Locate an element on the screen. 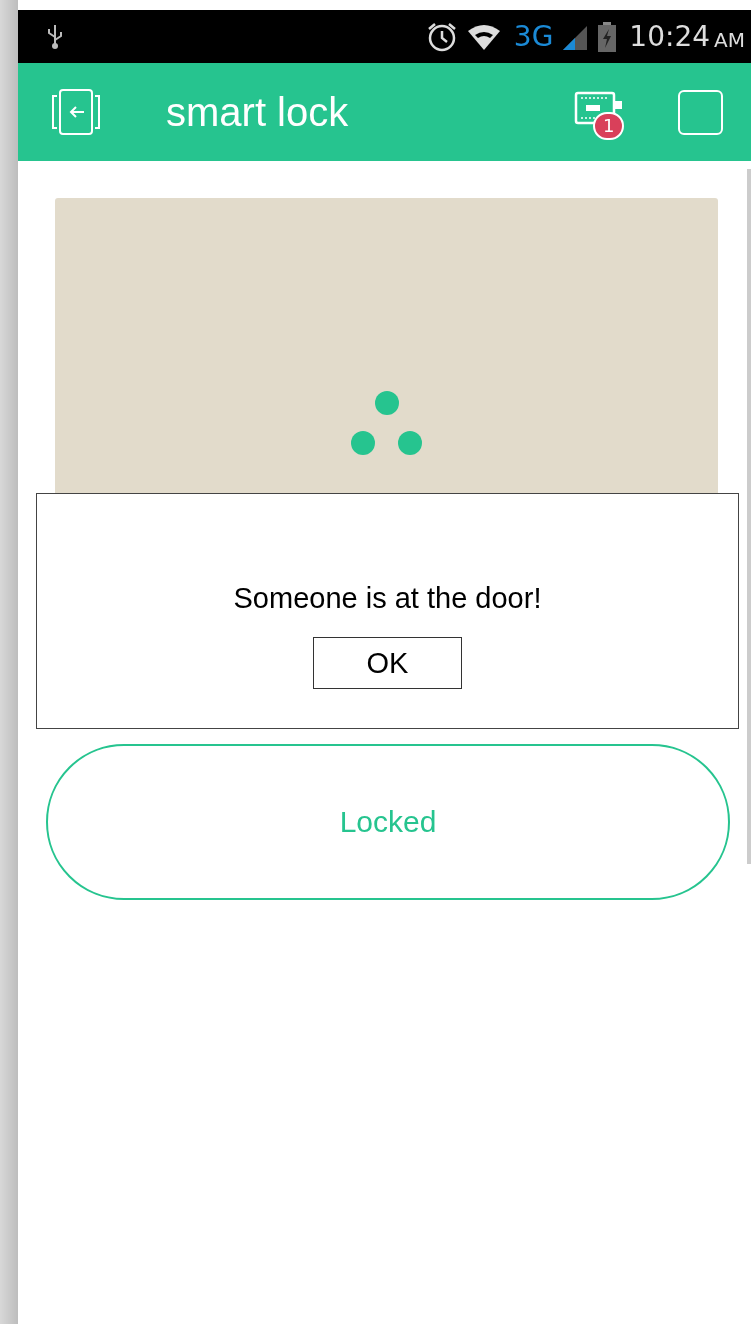 This screenshot has width=751, height=1324. wifi-icon is located at coordinates (483, 36).